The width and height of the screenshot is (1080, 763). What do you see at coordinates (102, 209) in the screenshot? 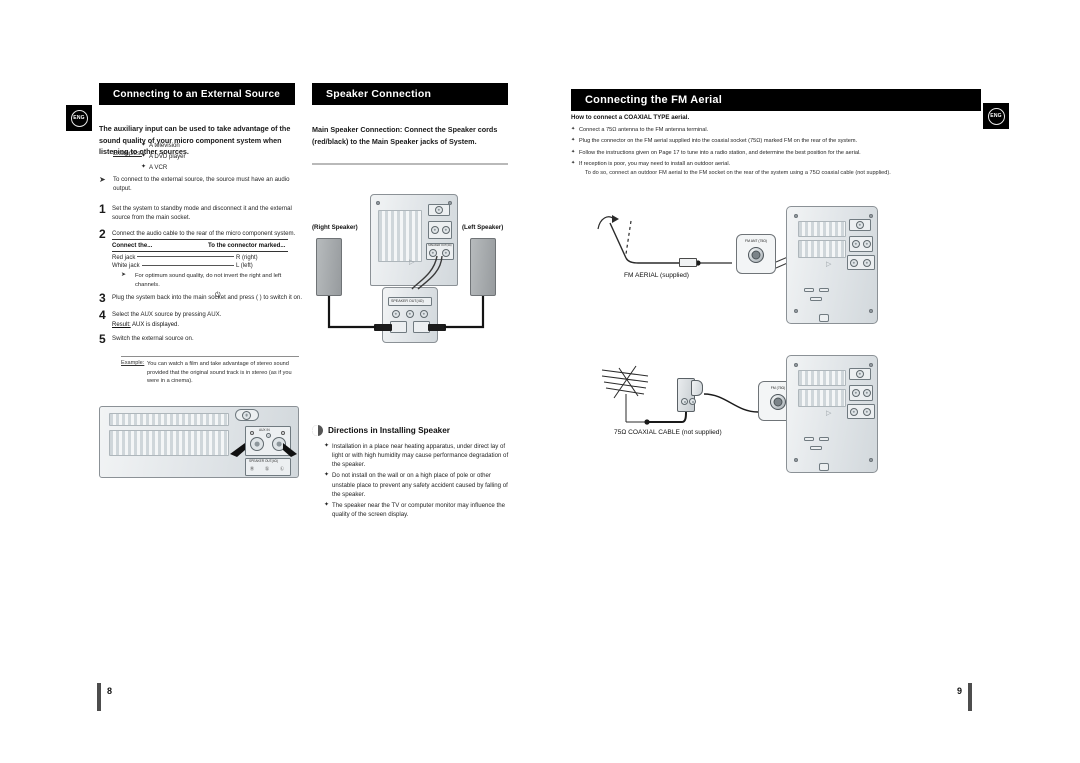
I see `step-number: 1` at bounding box center [102, 209].